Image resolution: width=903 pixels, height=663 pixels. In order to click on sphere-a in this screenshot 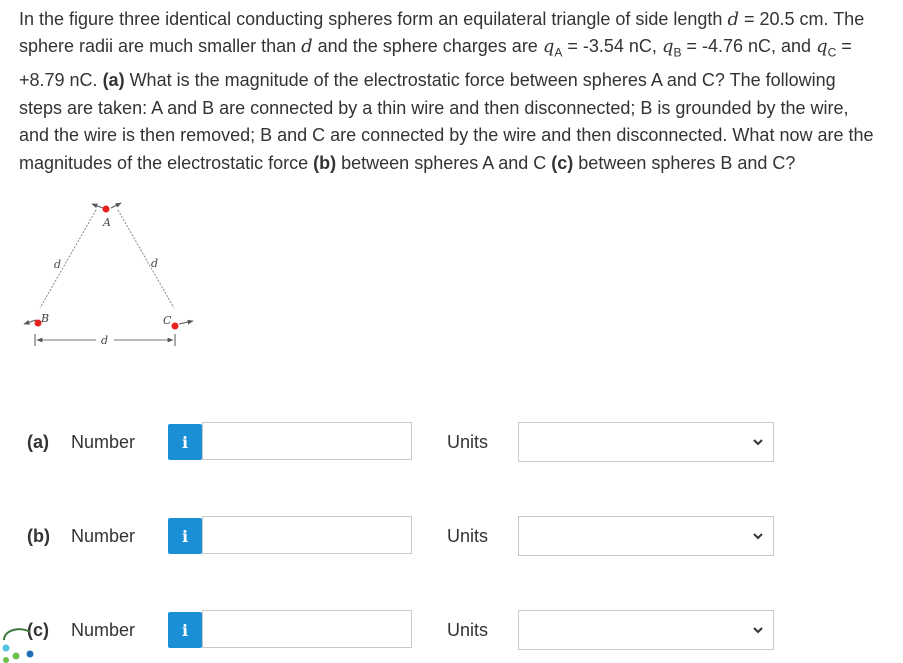, I will do `click(106, 209)`.